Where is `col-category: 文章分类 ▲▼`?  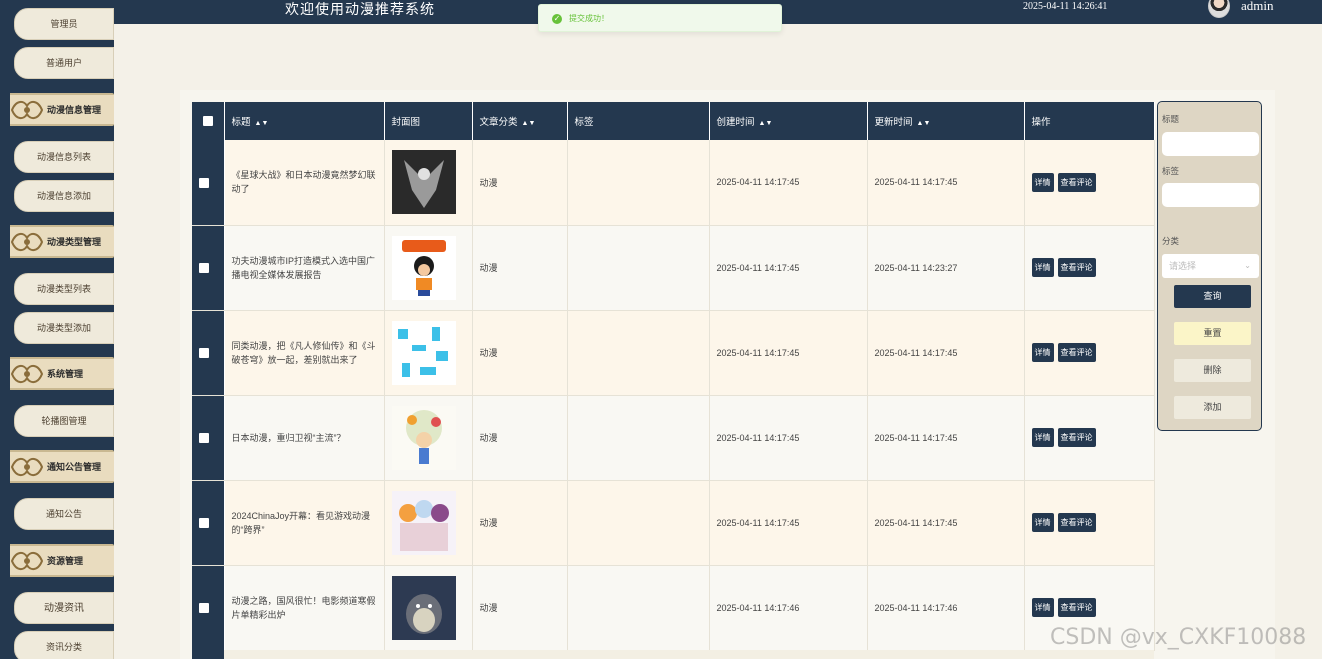 col-category: 文章分类 ▲▼ is located at coordinates (520, 121).